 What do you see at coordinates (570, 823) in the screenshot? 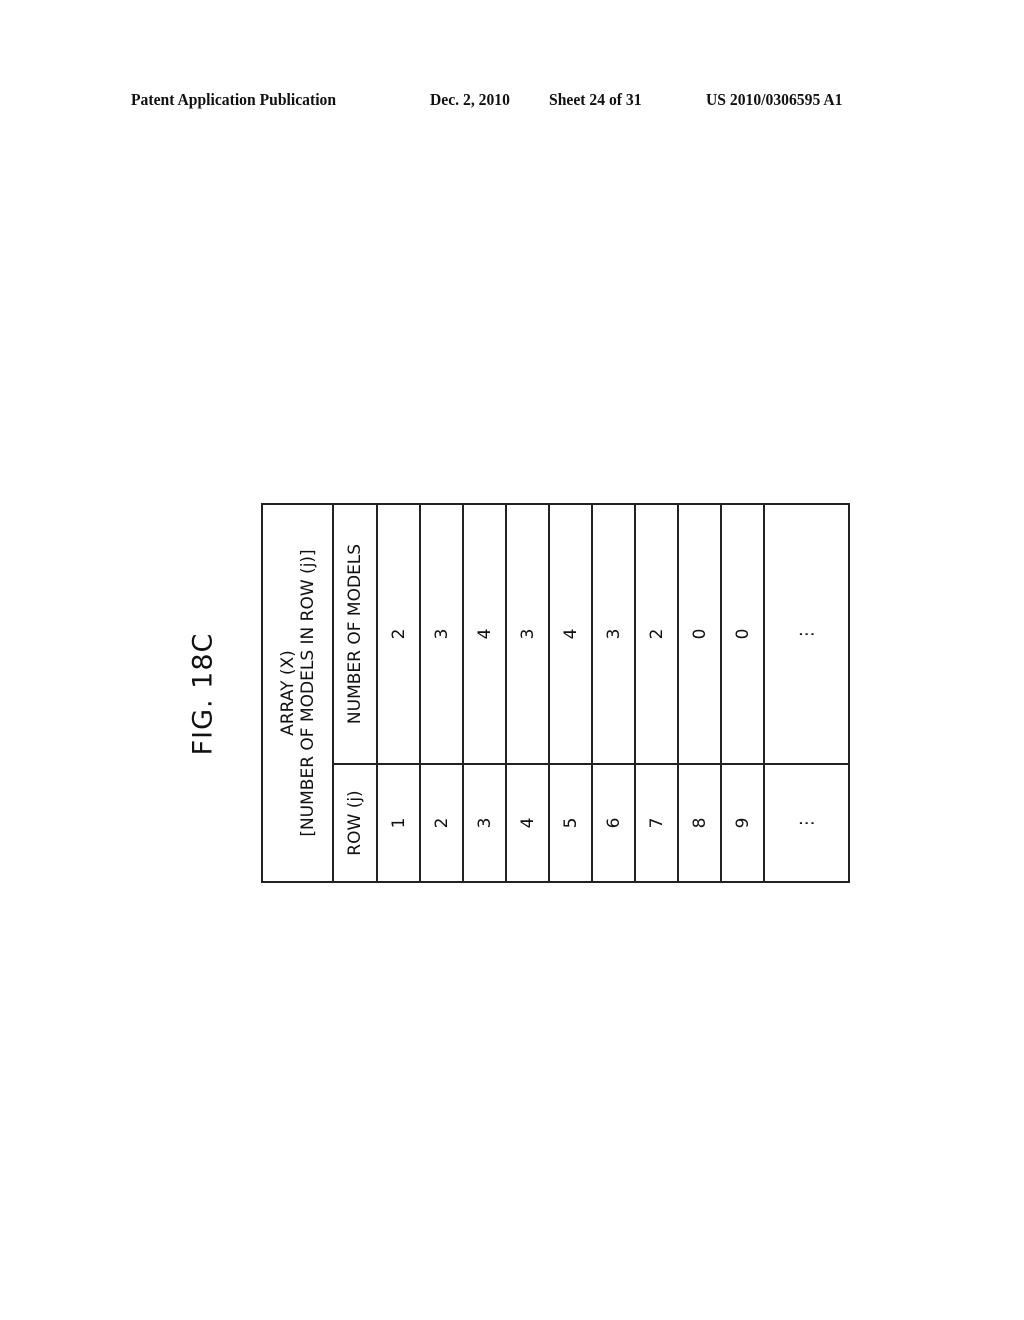
I see `row-index-cell: 5` at bounding box center [570, 823].